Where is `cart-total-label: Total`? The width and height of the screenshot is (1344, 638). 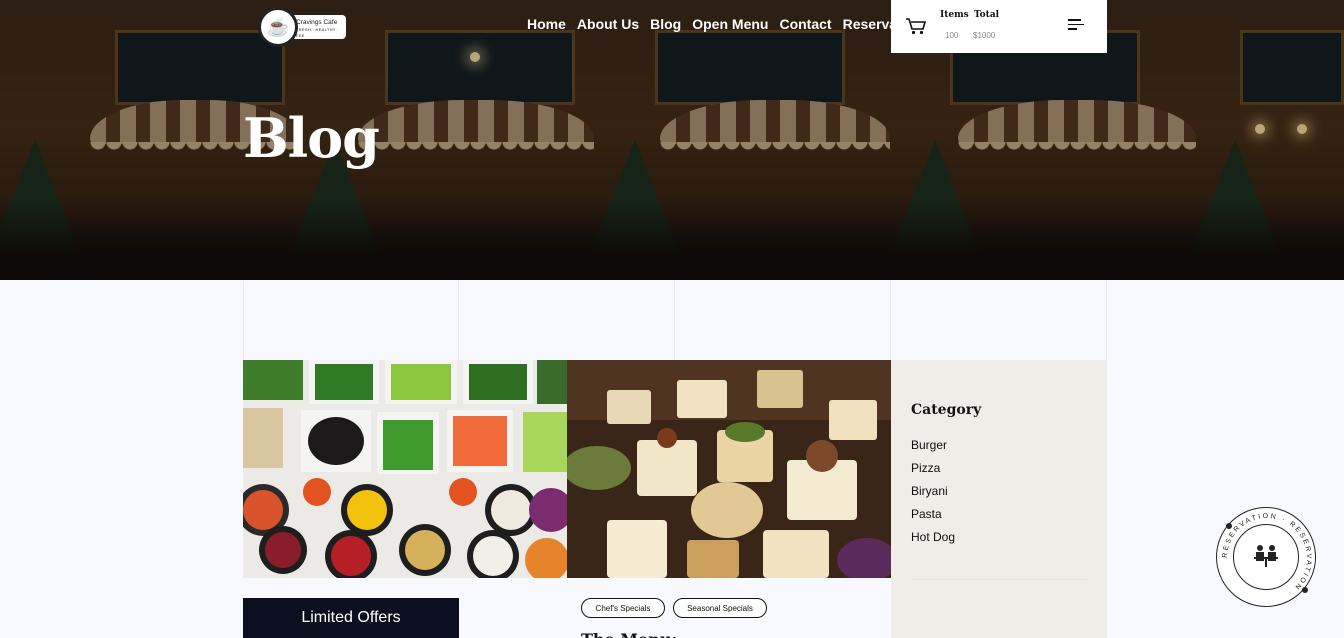
cart-total-label: Total is located at coordinates (987, 15).